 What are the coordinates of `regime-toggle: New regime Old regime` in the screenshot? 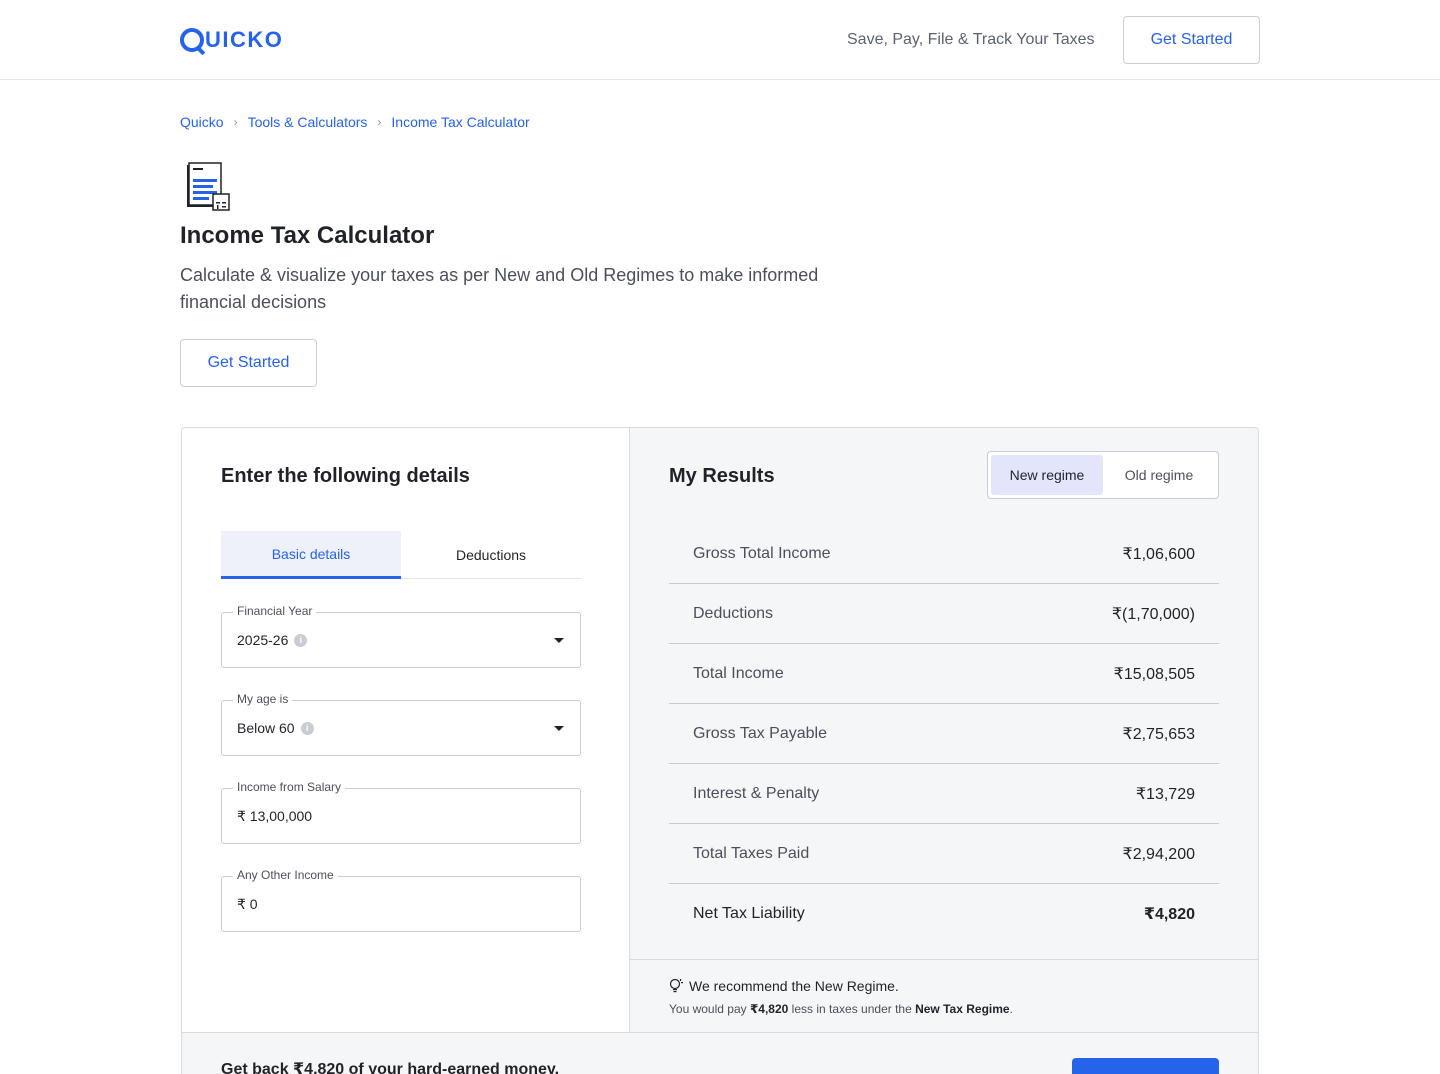 It's located at (1103, 475).